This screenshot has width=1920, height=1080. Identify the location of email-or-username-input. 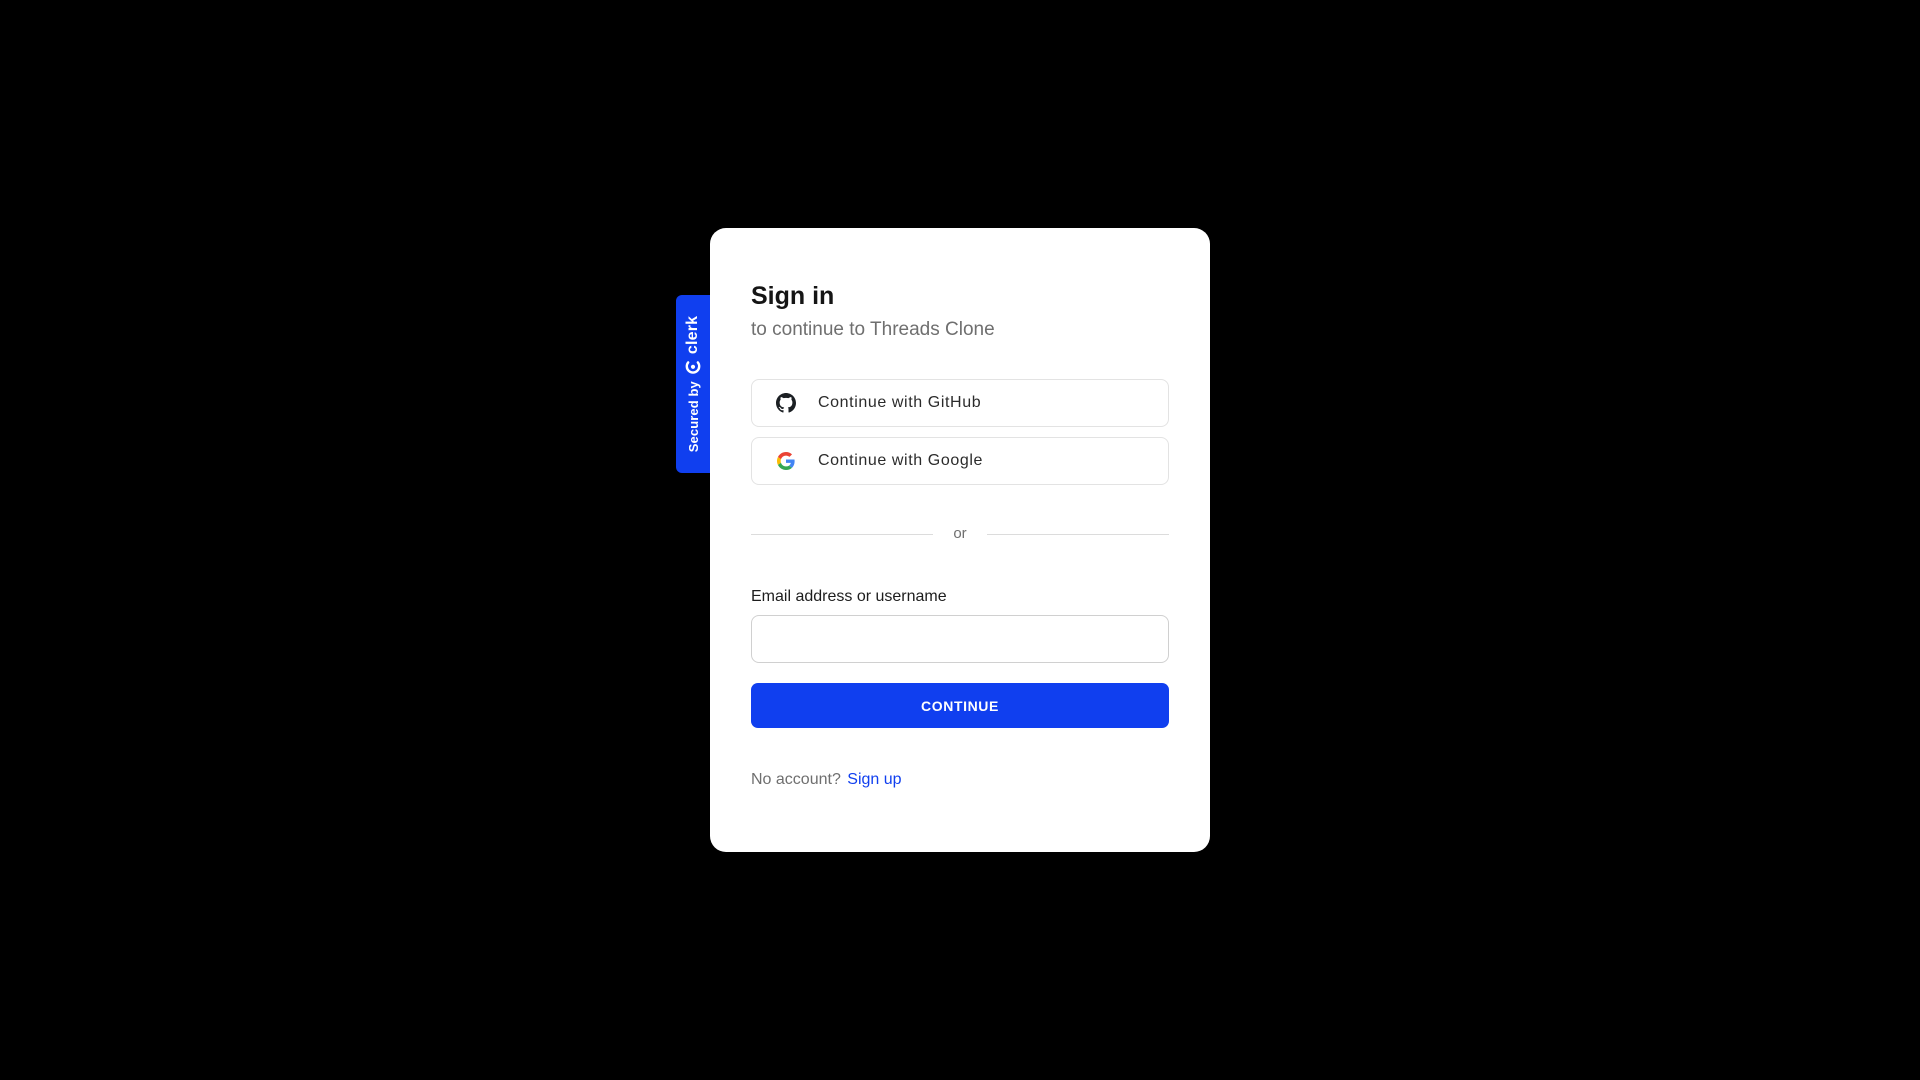
(960, 639).